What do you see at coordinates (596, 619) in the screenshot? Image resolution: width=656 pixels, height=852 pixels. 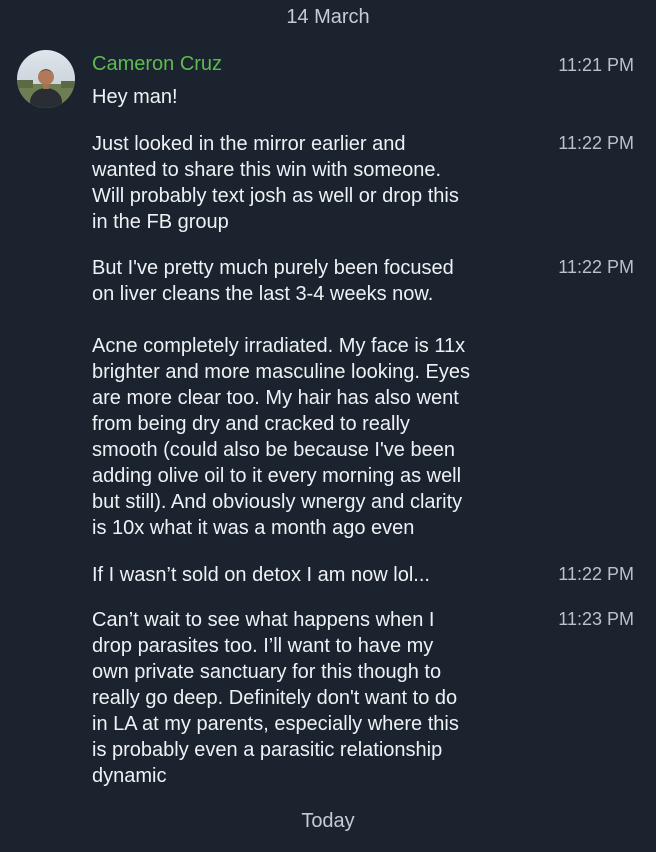 I see `message-time: 11:23 PM` at bounding box center [596, 619].